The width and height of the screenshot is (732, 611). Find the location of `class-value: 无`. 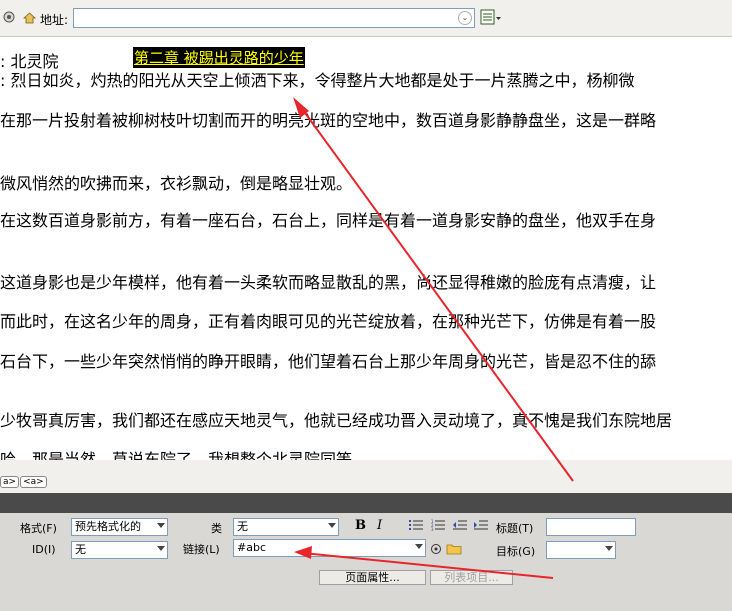

class-value: 无 is located at coordinates (242, 526).